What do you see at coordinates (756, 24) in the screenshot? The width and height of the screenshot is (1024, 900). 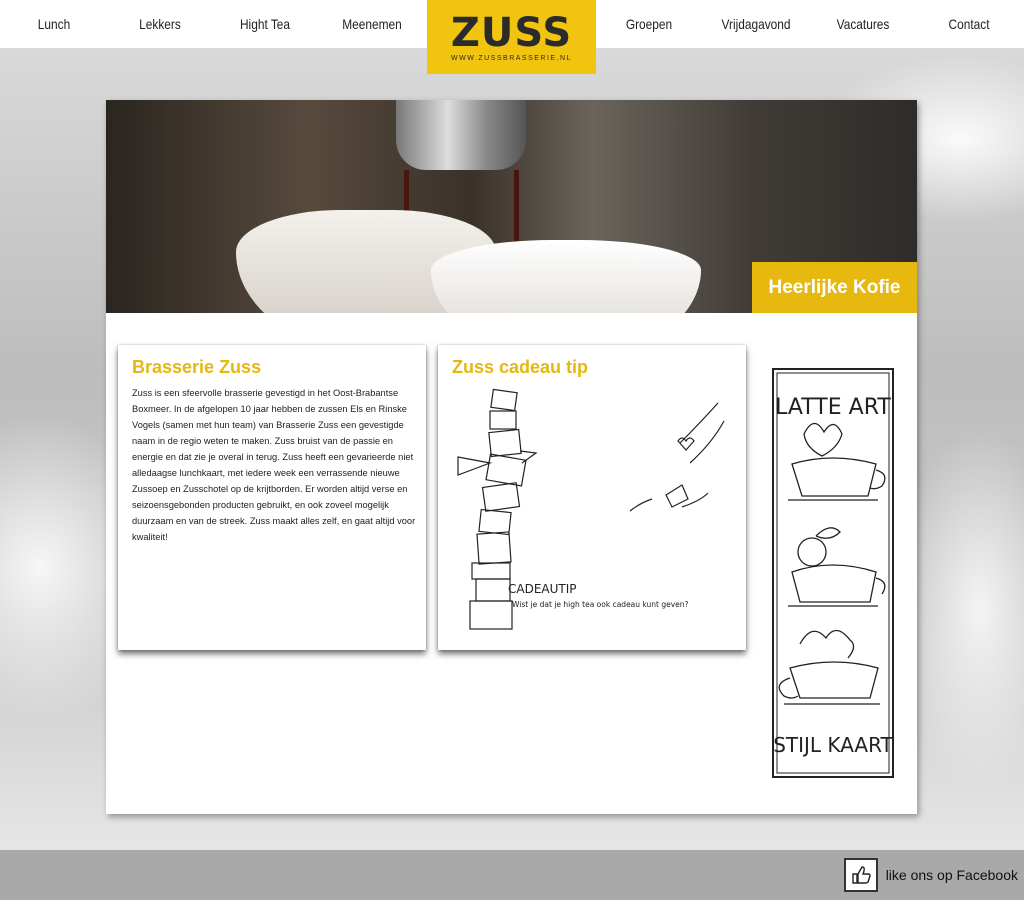 I see `nav-vrijdagavond: Vrijdagavond` at bounding box center [756, 24].